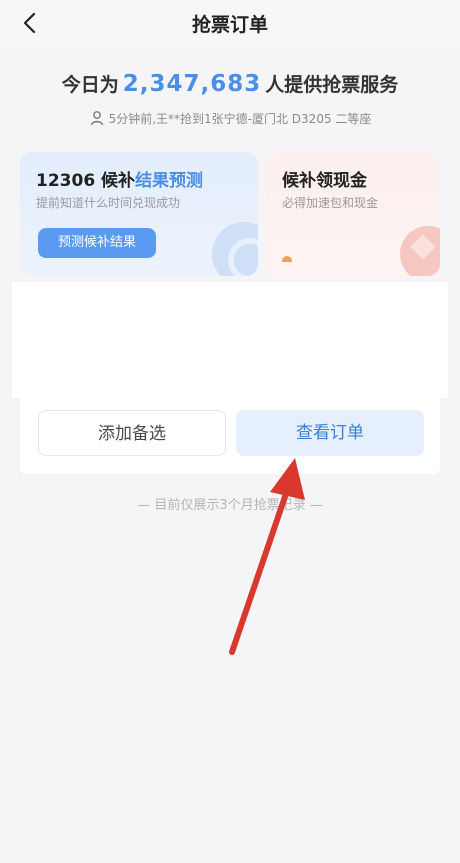 This screenshot has width=460, height=863. I want to click on page-title: 抢票订单, so click(229, 25).